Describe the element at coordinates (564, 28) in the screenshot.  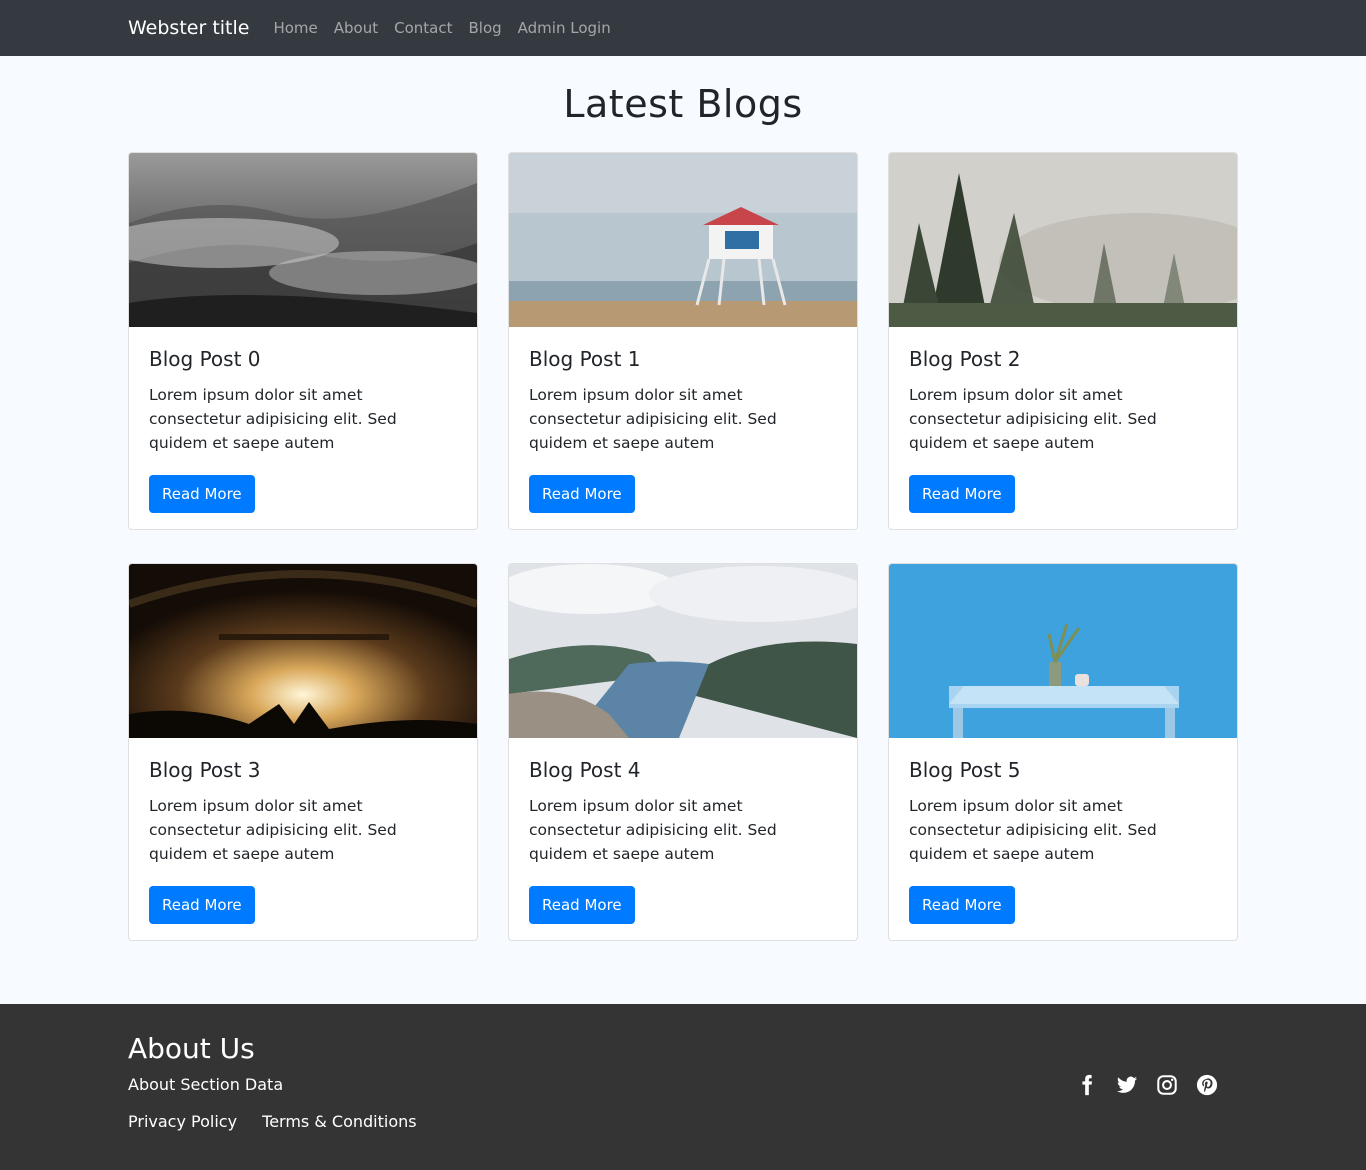
I see `nav-link-admin-login: Admin Login` at that location.